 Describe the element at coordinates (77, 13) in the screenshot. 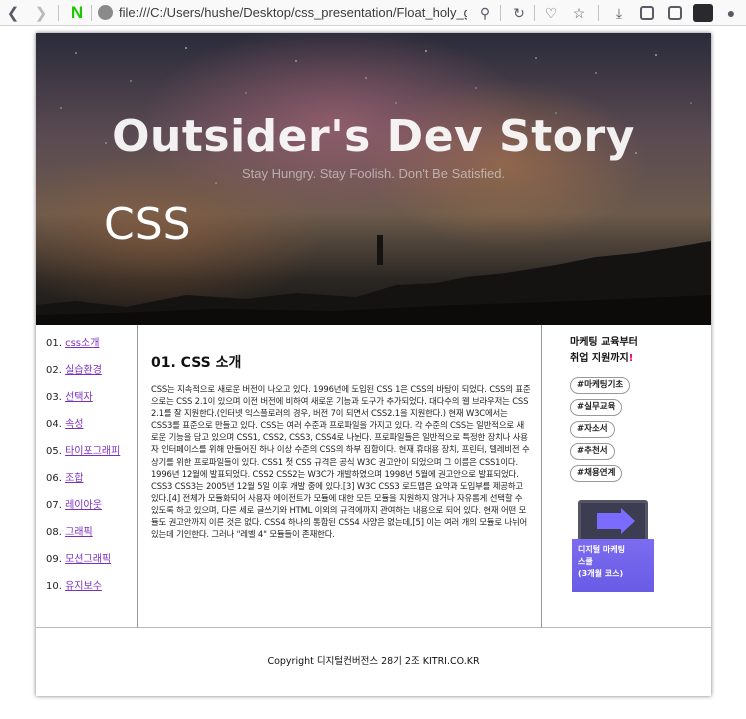

I see `naver-logo-icon: N` at that location.